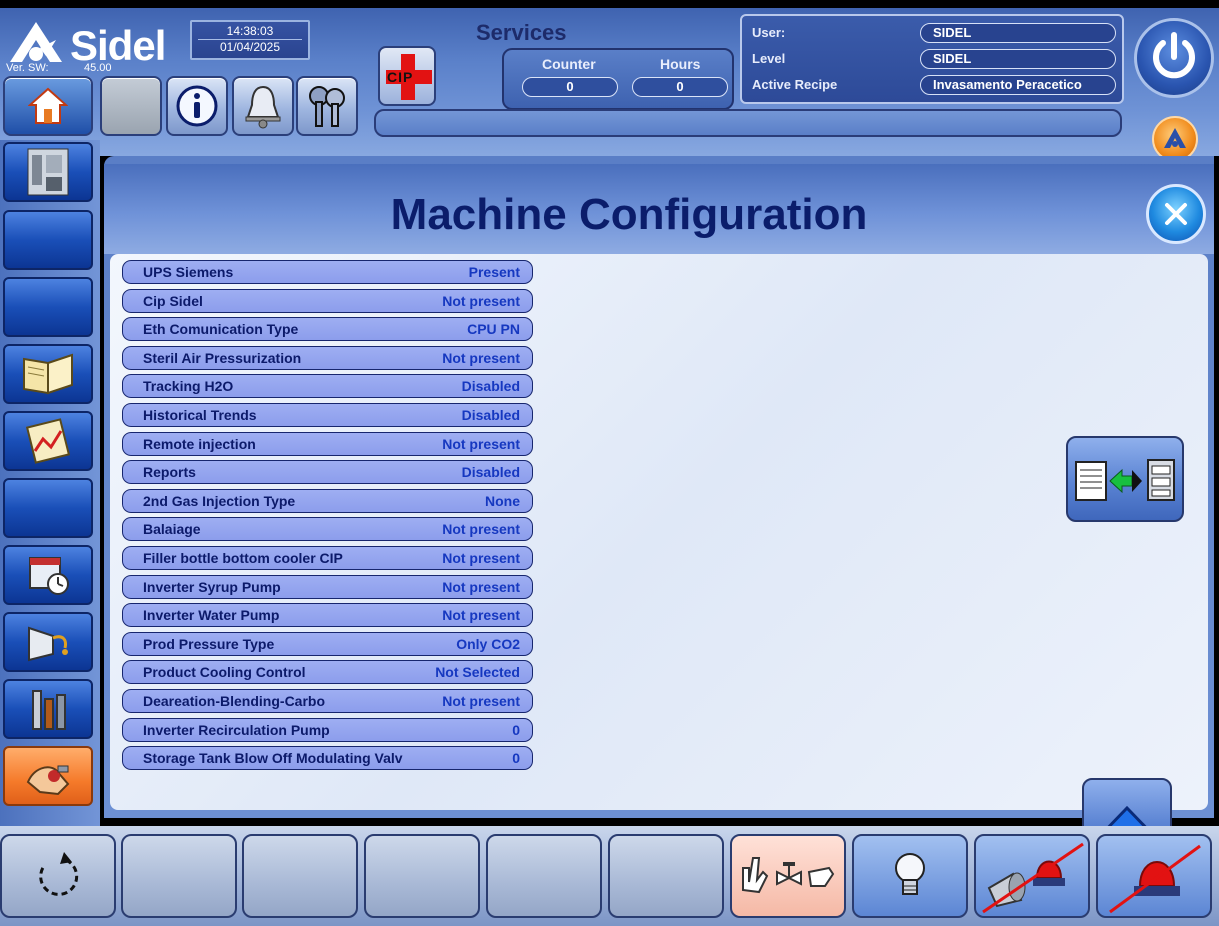 The width and height of the screenshot is (1219, 926). What do you see at coordinates (169, 472) in the screenshot?
I see `config-row-label: Reports` at bounding box center [169, 472].